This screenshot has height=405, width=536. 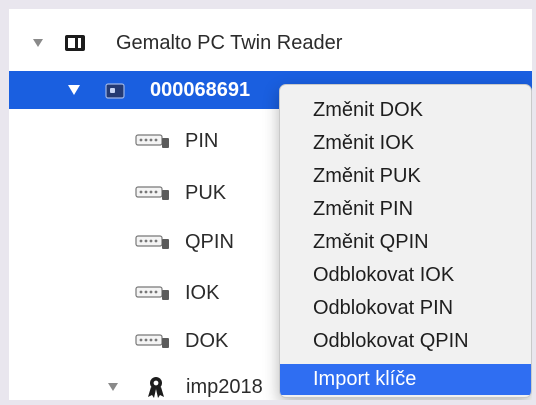 I want to click on tree-label-puk: PUK, so click(x=206, y=192).